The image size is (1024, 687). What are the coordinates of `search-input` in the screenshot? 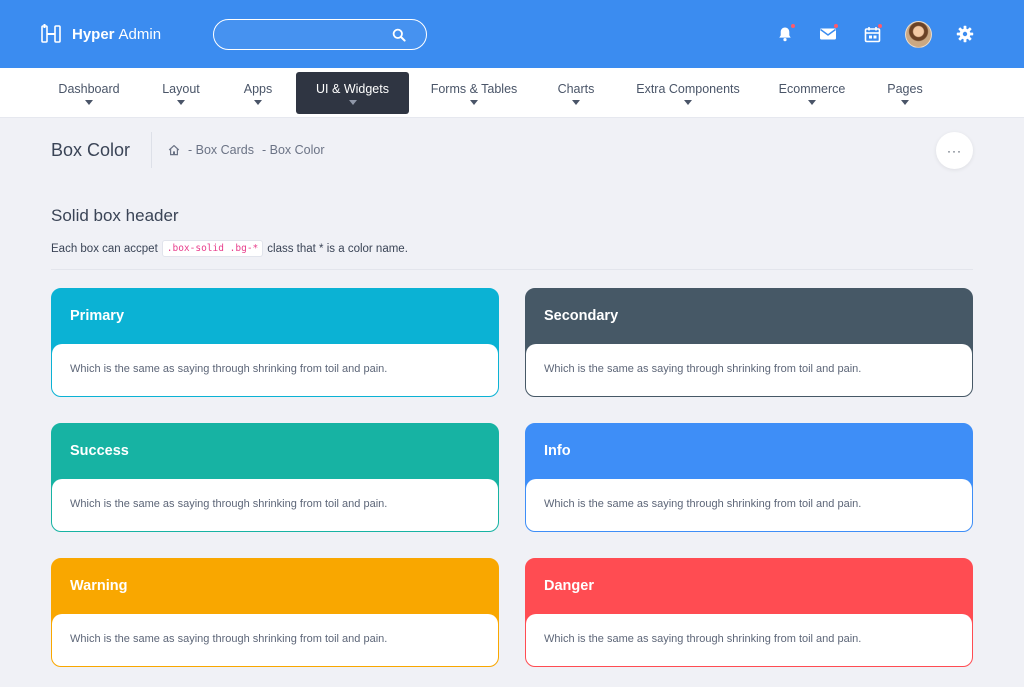 It's located at (308, 35).